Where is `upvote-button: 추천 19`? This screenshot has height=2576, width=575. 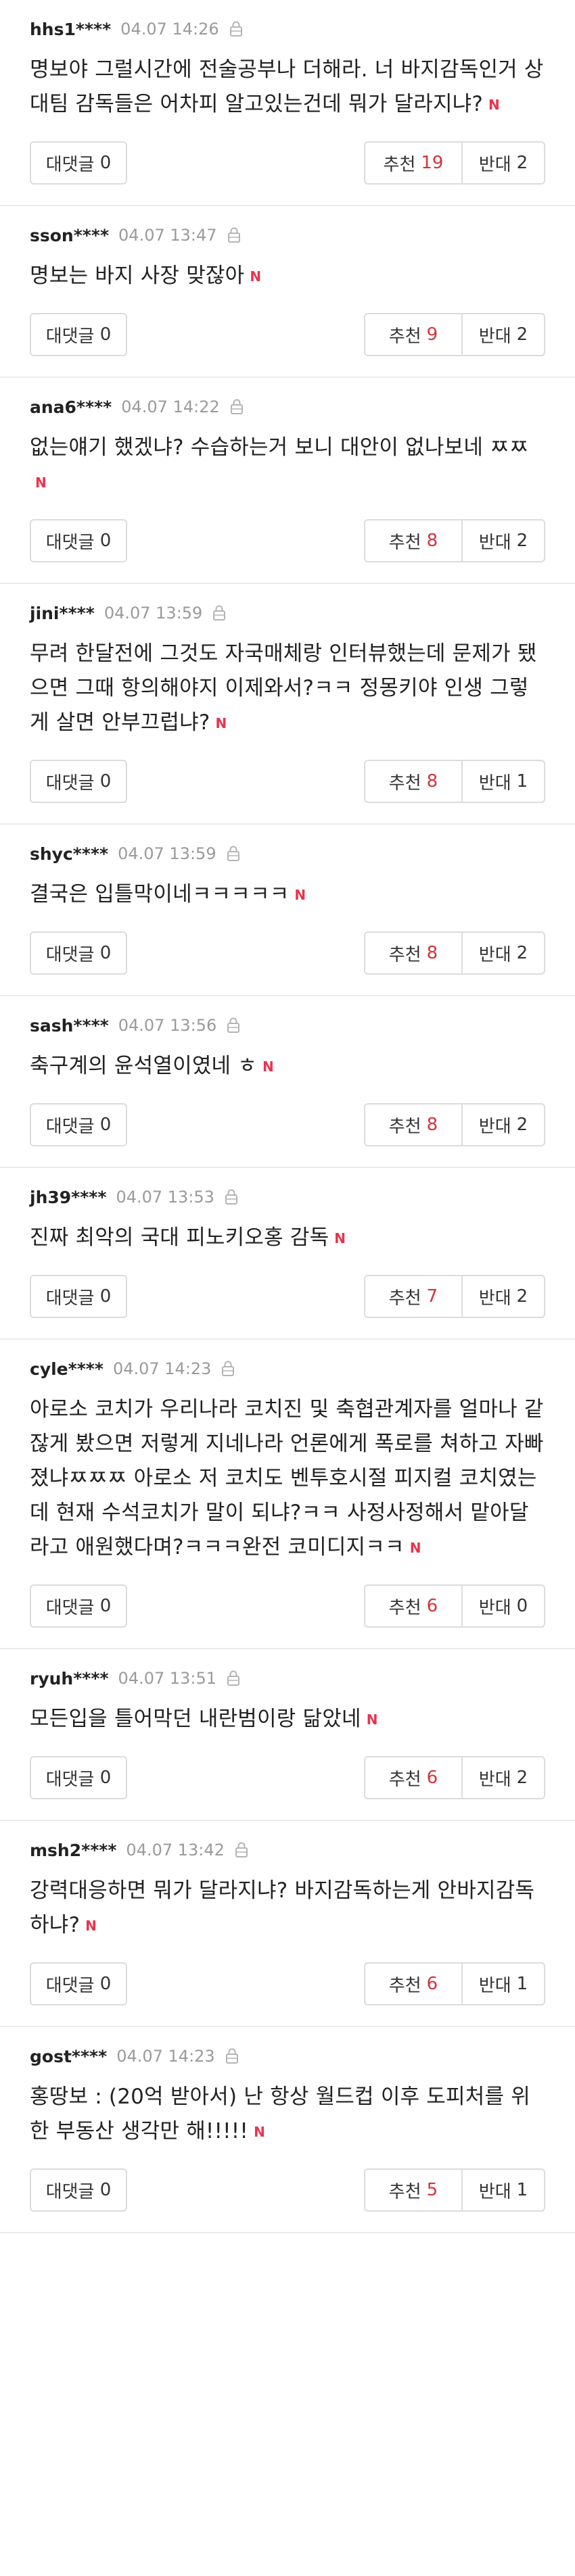 upvote-button: 추천 19 is located at coordinates (412, 163).